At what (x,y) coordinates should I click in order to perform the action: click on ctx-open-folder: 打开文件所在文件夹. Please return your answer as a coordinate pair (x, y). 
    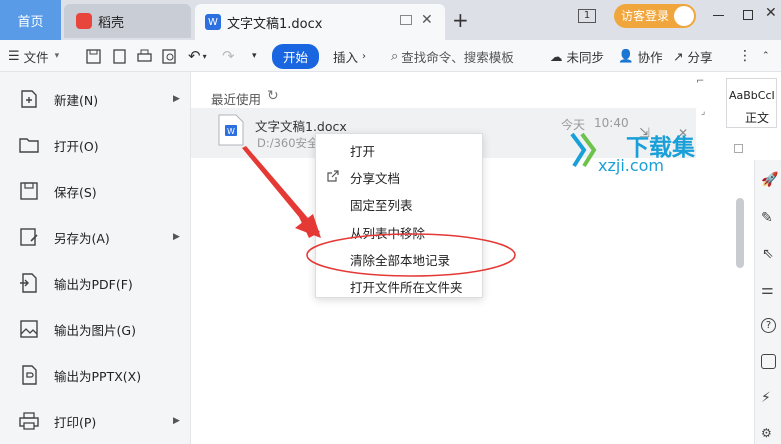
    Looking at the image, I should click on (400, 284).